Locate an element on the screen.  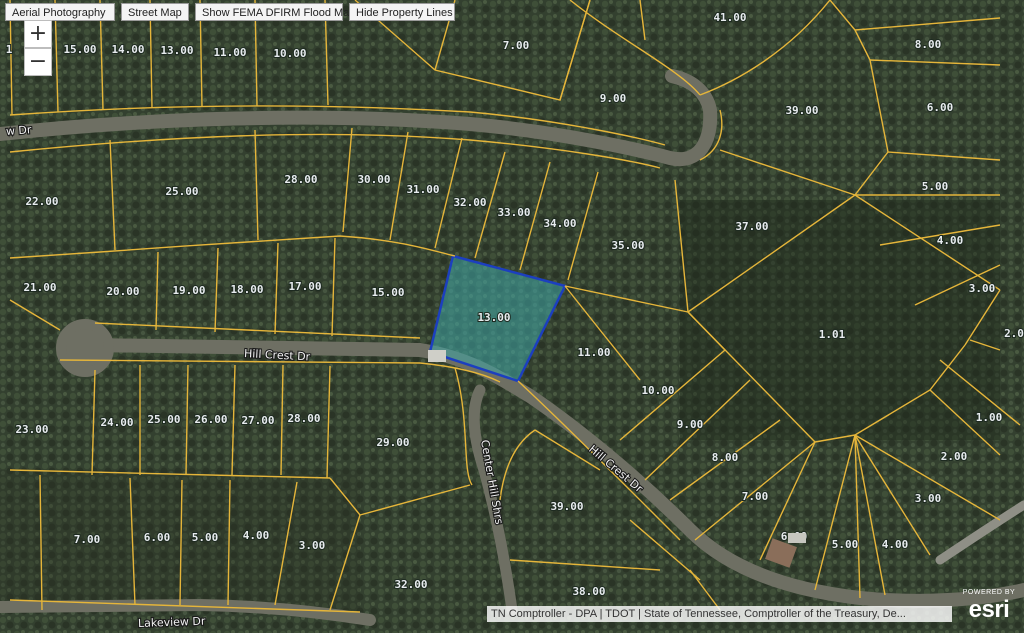
parcel-label: 1.00 is located at coordinates (989, 417).